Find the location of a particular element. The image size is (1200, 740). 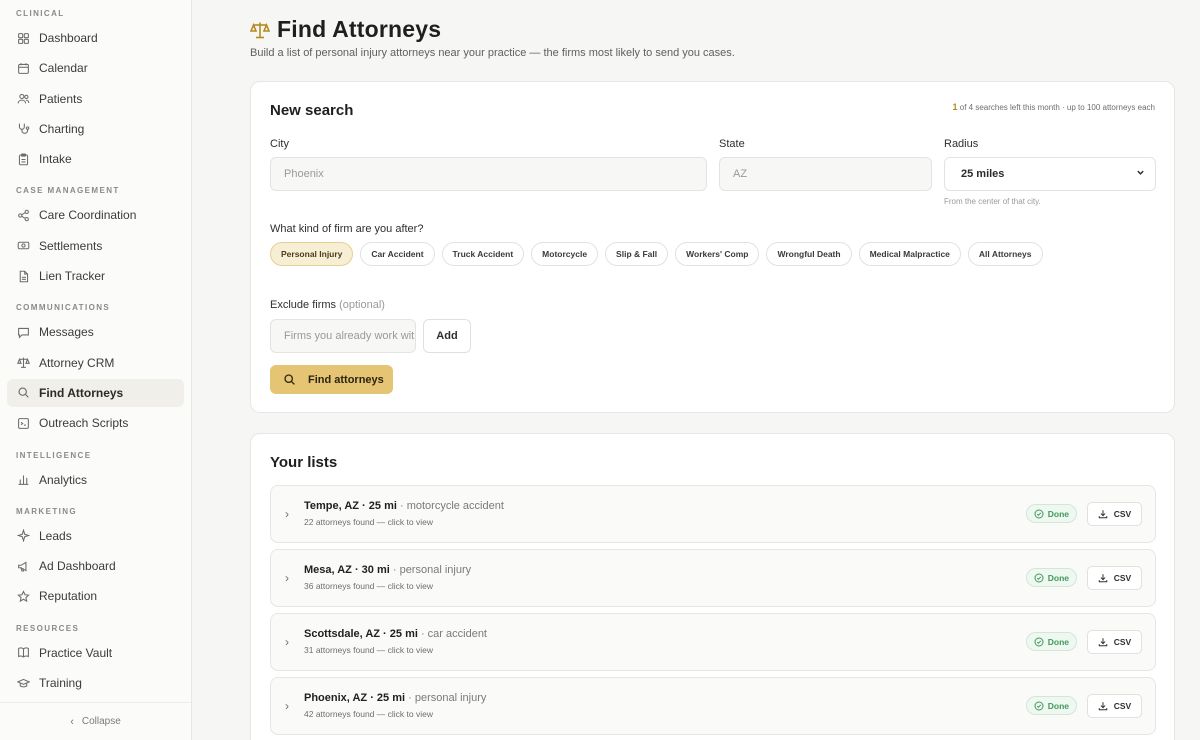

download-icon is located at coordinates (1102, 578).